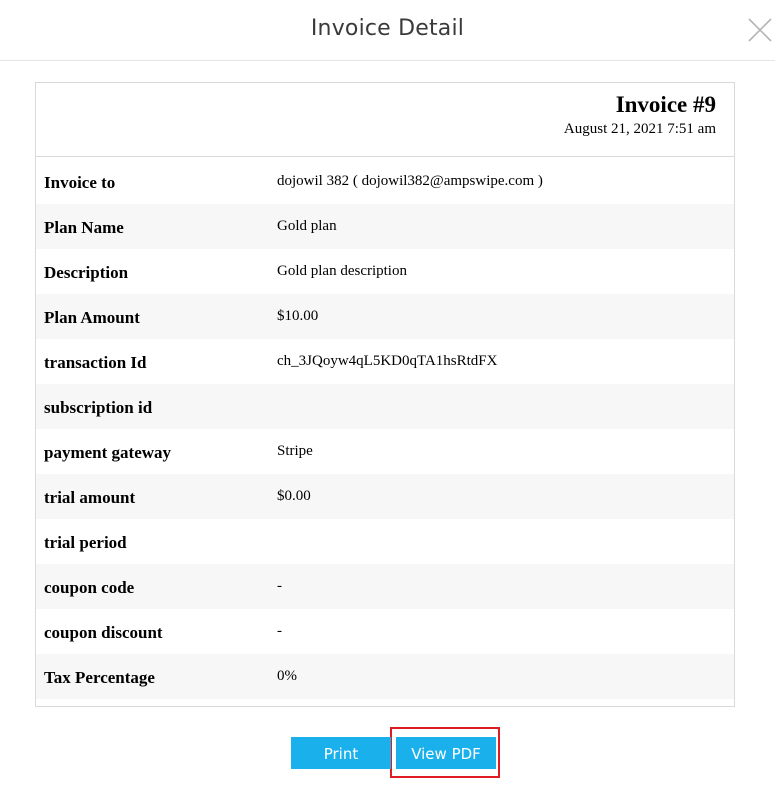  What do you see at coordinates (80, 182) in the screenshot?
I see `detail-label: Invoice to` at bounding box center [80, 182].